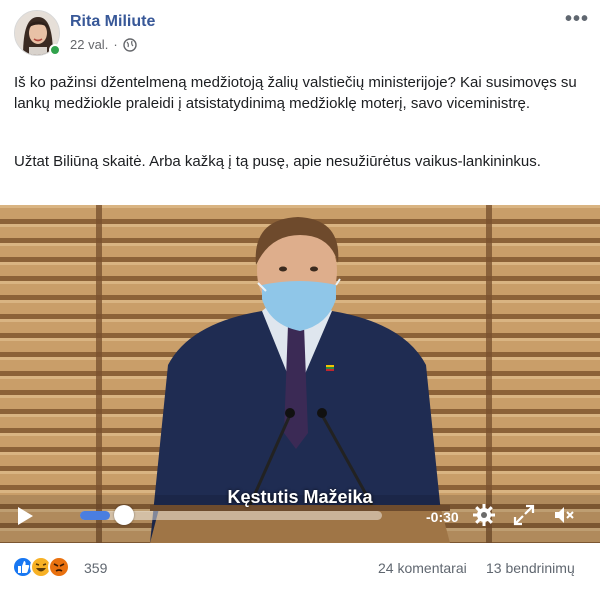 The height and width of the screenshot is (592, 600). I want to click on video-time-remaining: -0:30, so click(442, 517).